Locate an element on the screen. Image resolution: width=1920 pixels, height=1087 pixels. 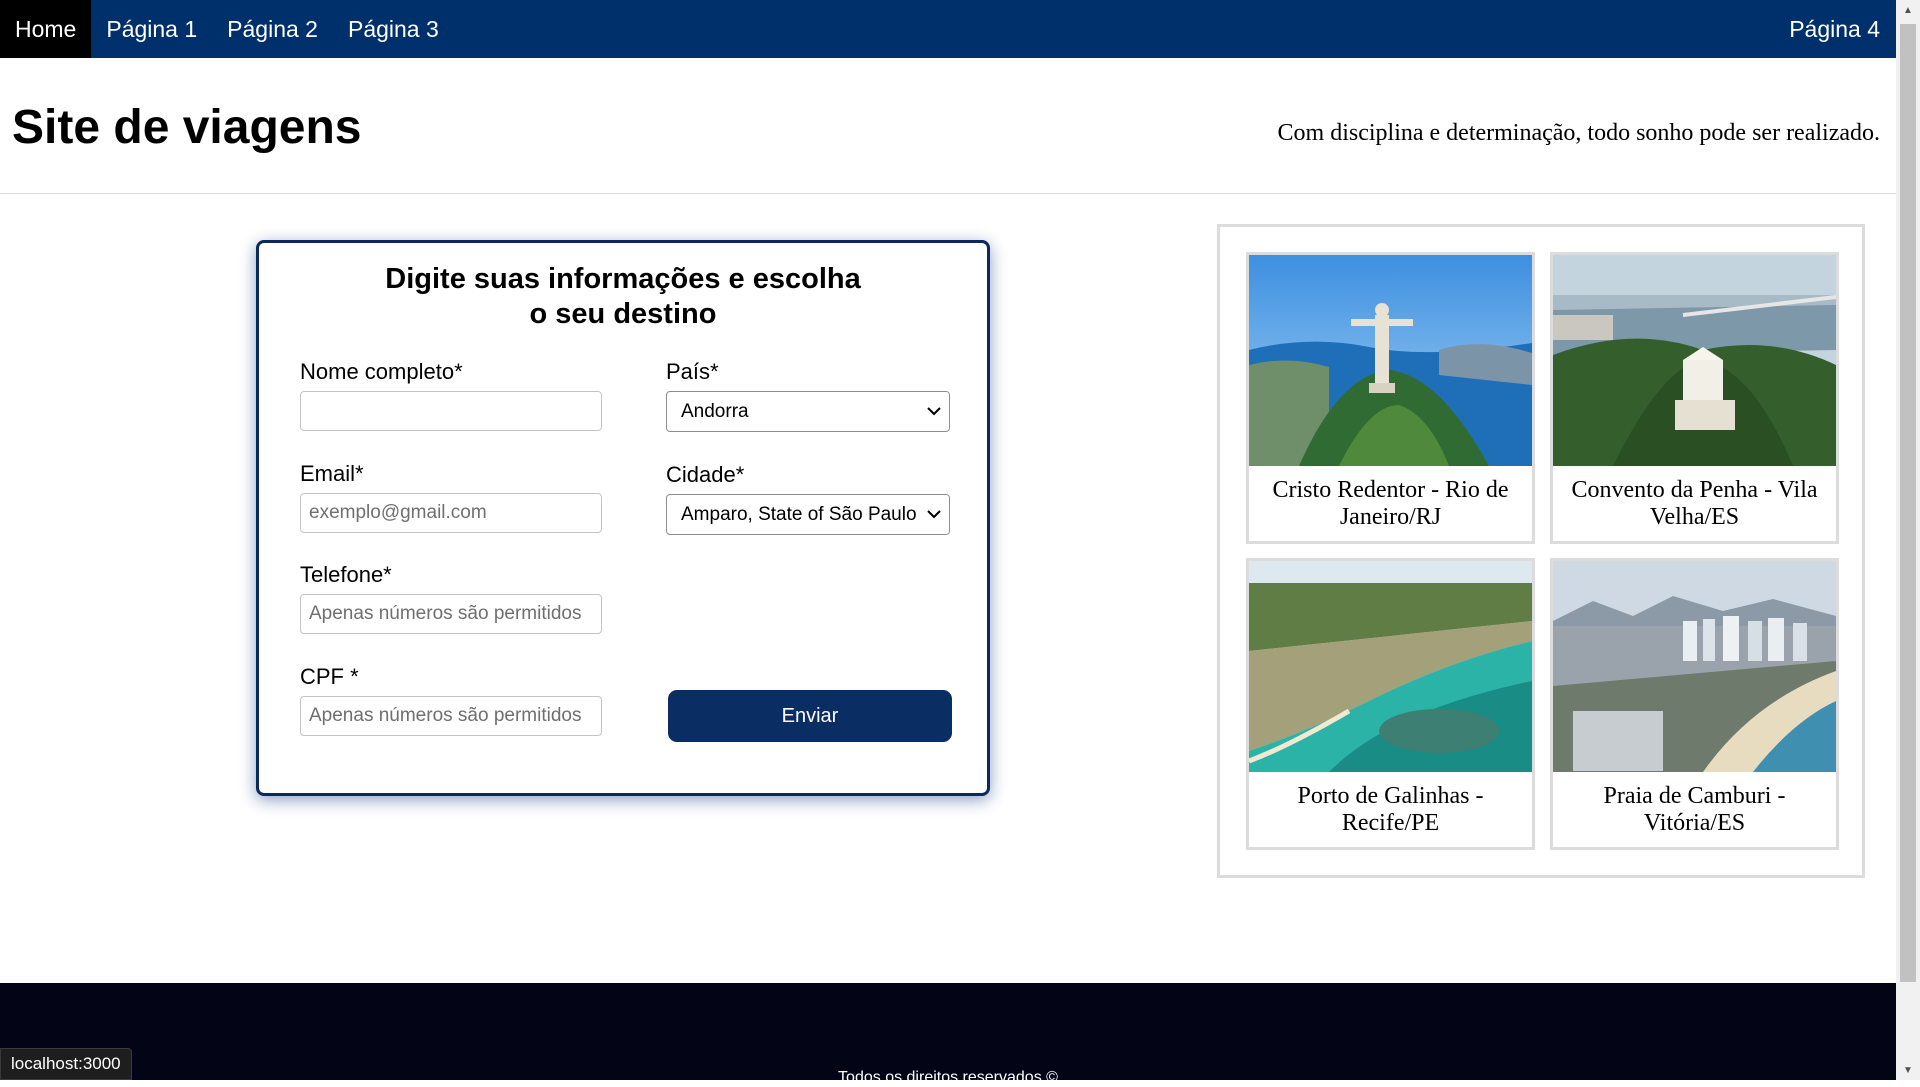
country-select-value: Andorra is located at coordinates (715, 411).